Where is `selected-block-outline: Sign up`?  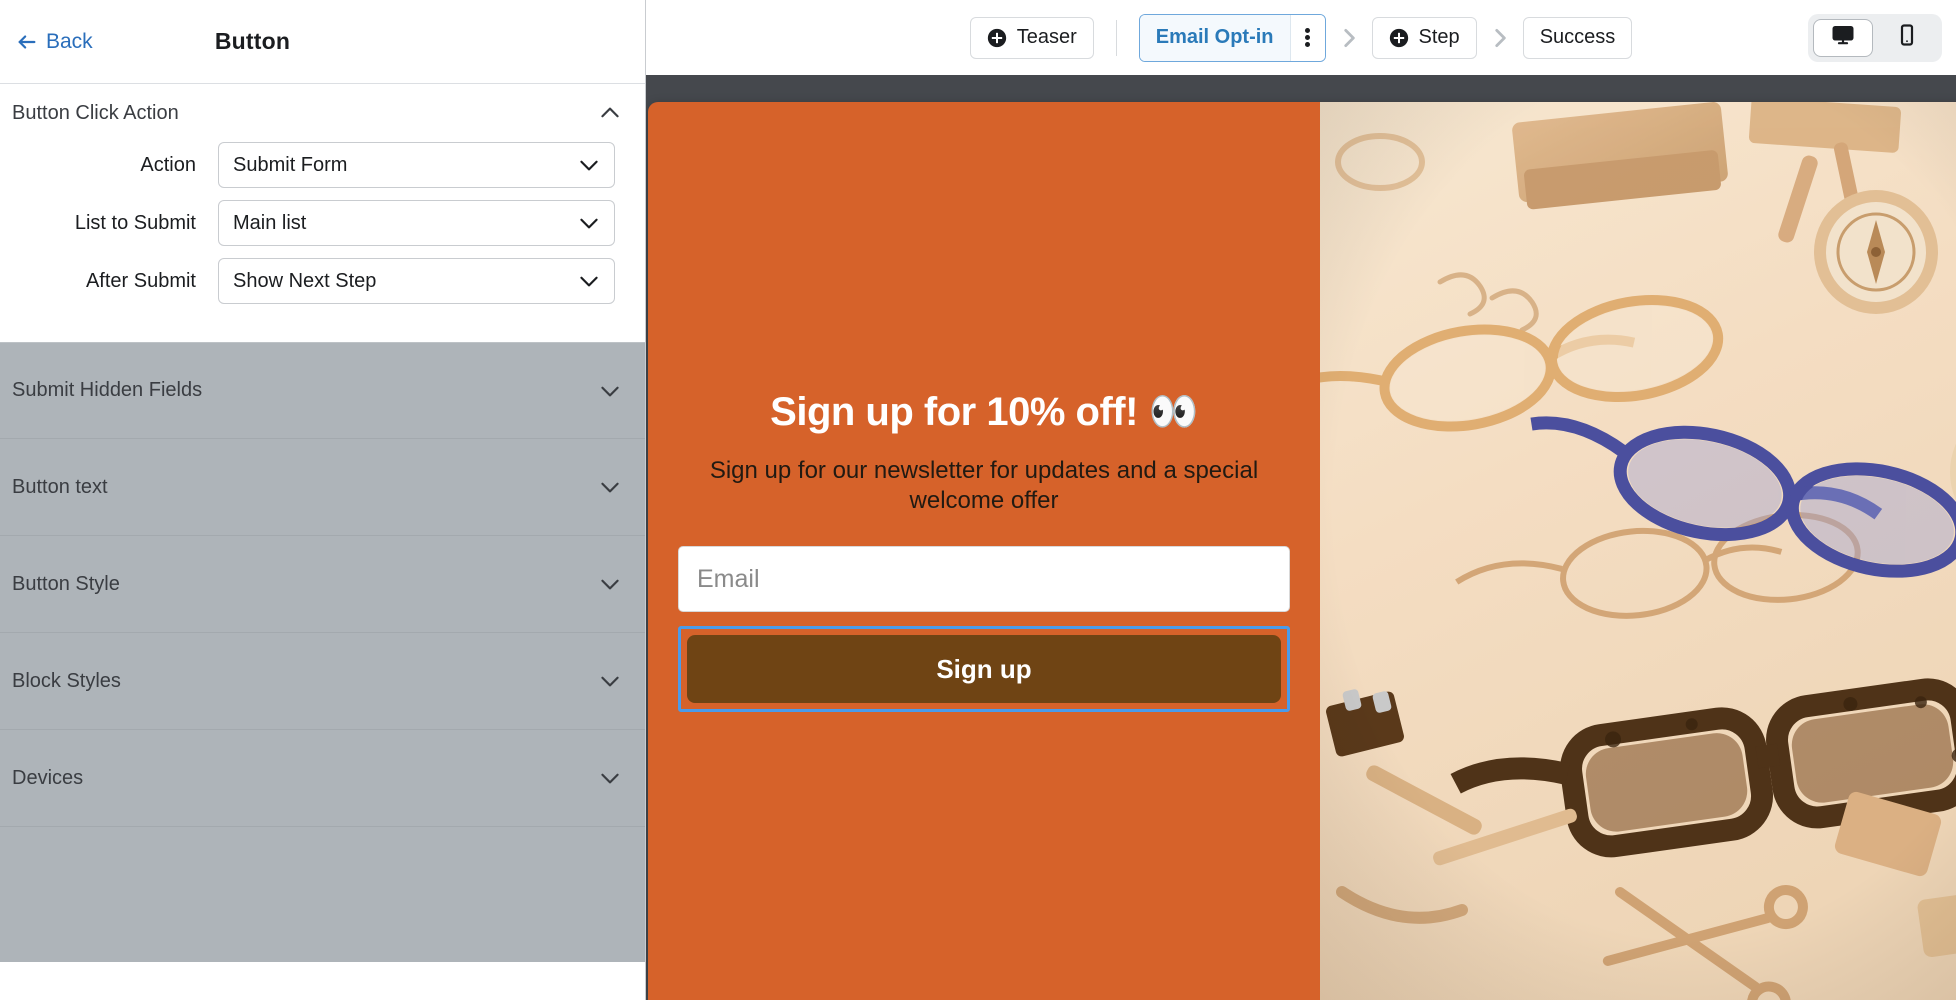 selected-block-outline: Sign up is located at coordinates (984, 669).